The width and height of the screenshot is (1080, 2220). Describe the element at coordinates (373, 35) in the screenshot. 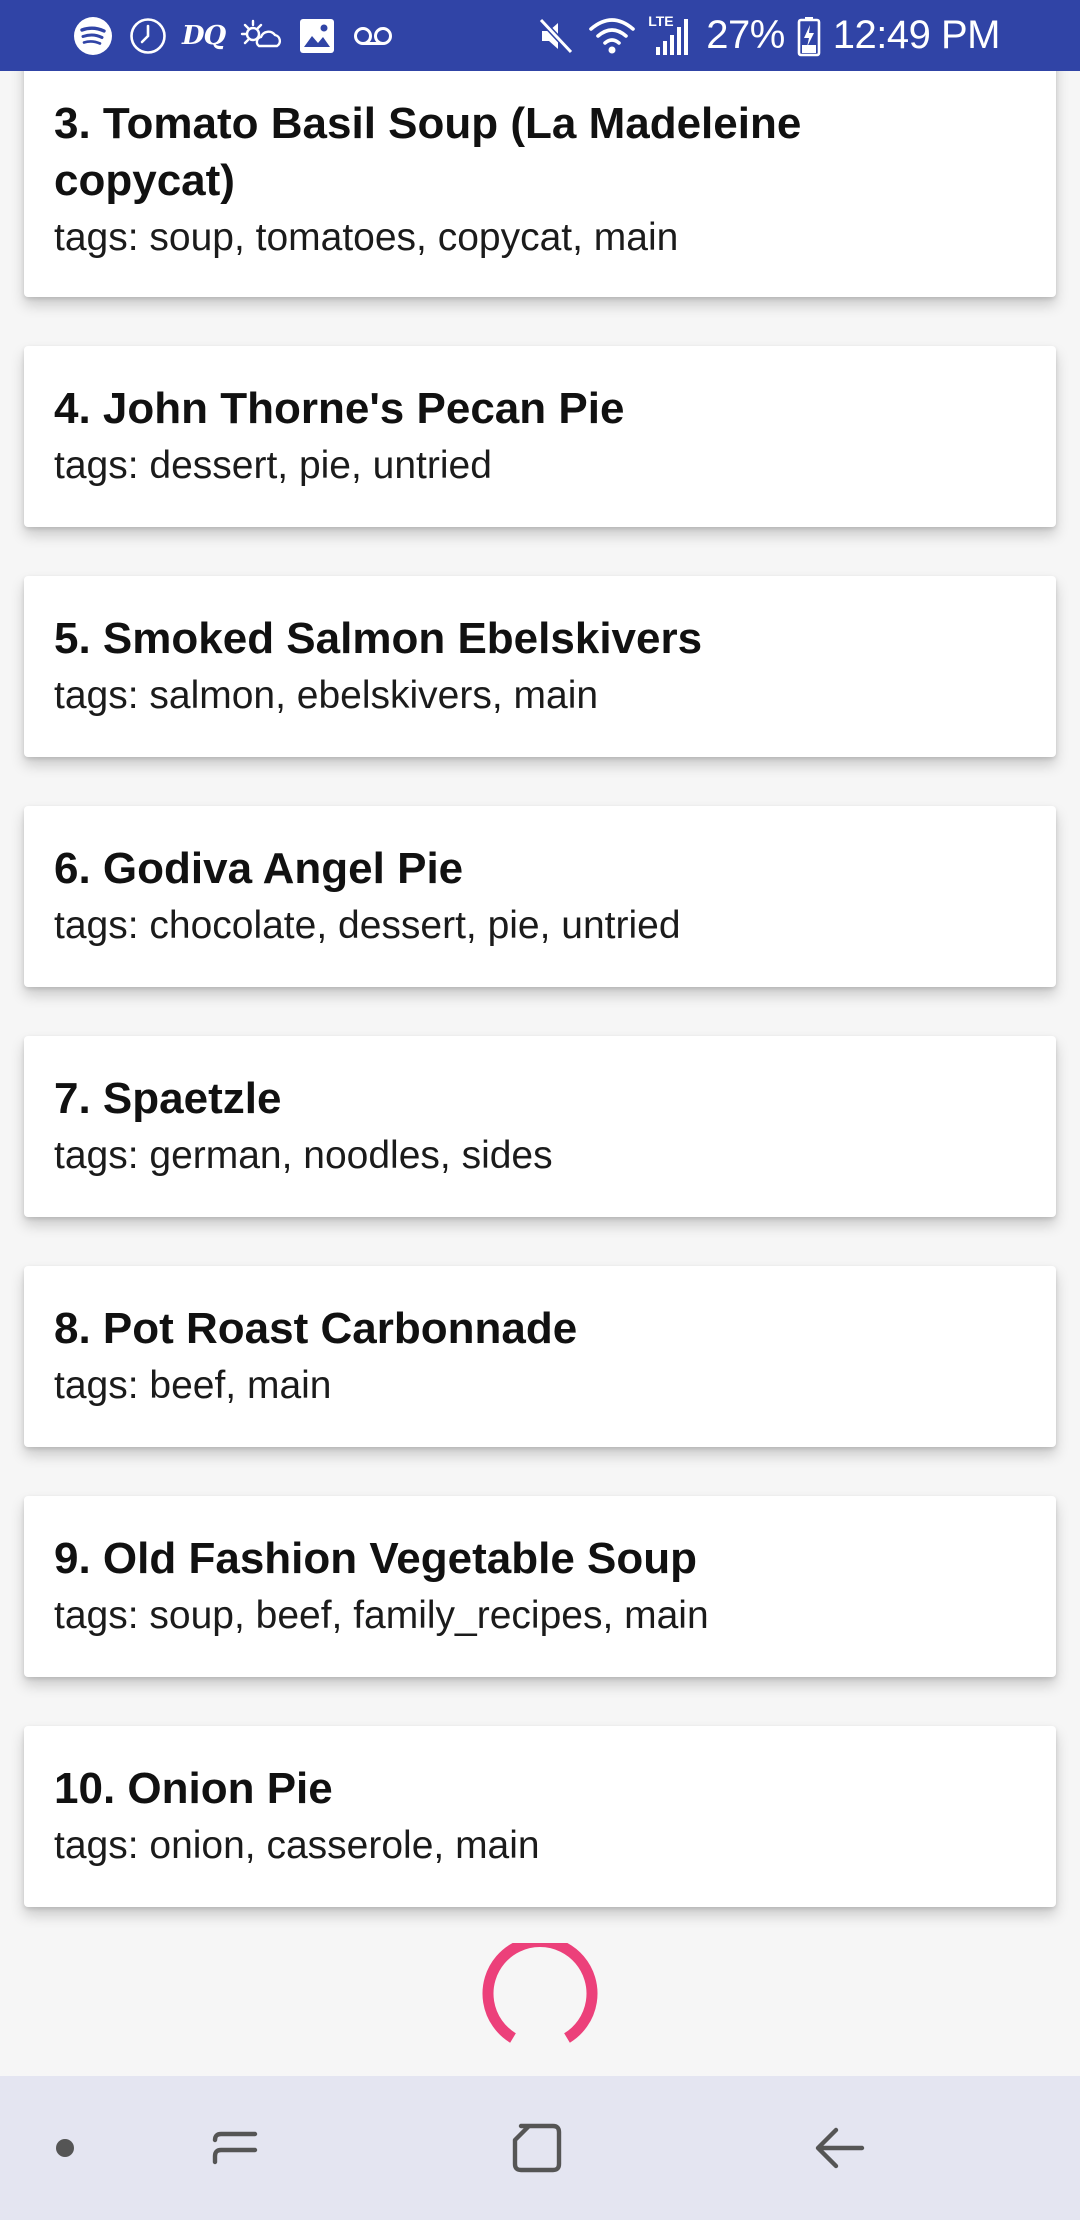

I see `voicemail-icon` at that location.